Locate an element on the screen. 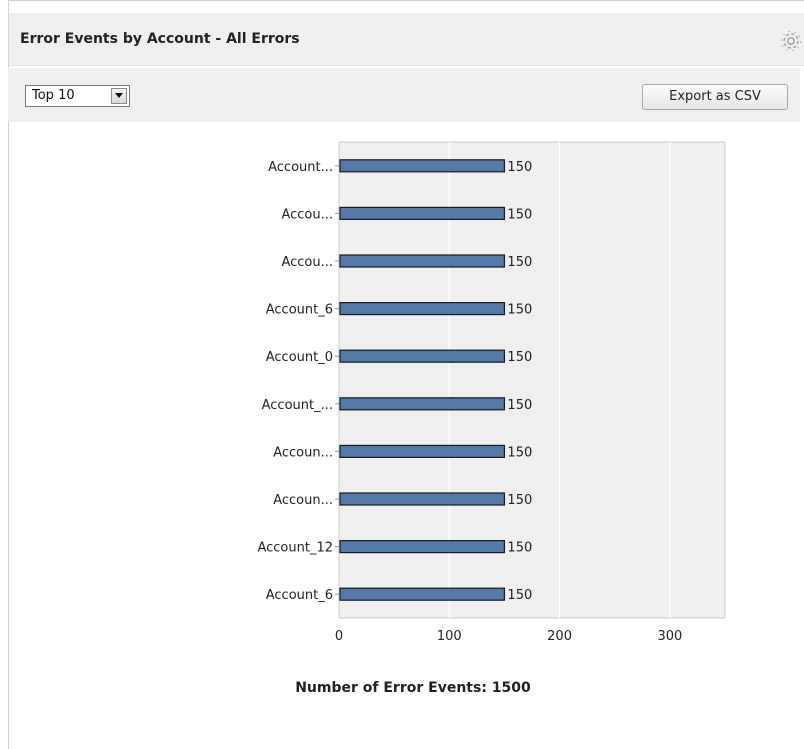 This screenshot has height=749, width=804. x-tick-label: 300 is located at coordinates (669, 636).